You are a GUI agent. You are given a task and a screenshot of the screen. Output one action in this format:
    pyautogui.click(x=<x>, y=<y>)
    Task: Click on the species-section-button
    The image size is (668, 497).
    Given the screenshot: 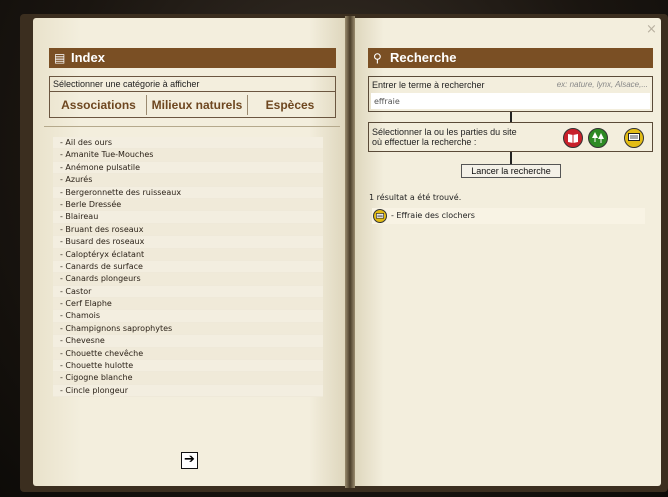 What is the action you would take?
    pyautogui.click(x=634, y=138)
    